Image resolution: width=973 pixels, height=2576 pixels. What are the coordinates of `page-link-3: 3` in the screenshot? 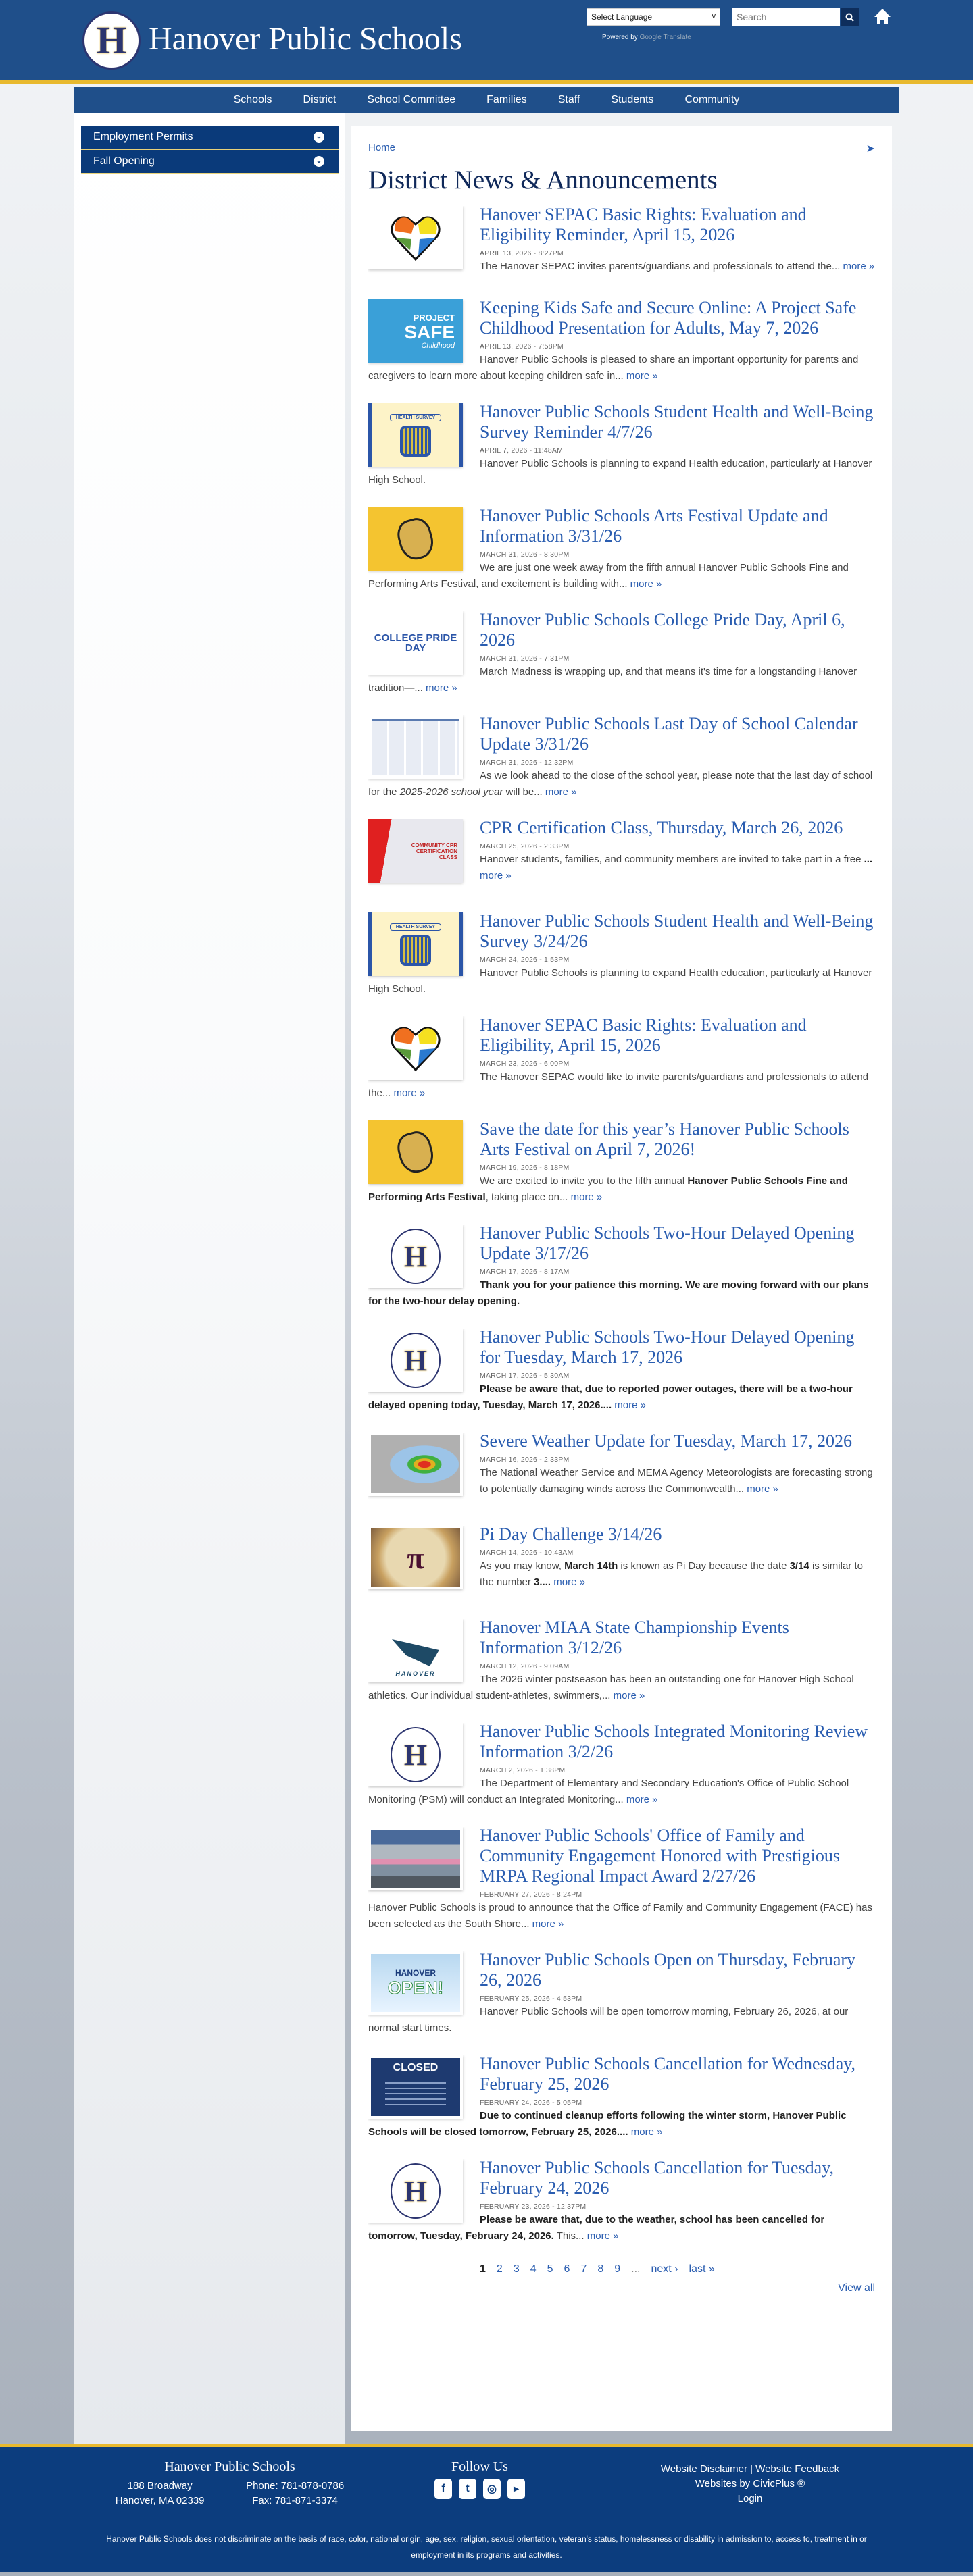 It's located at (517, 2269).